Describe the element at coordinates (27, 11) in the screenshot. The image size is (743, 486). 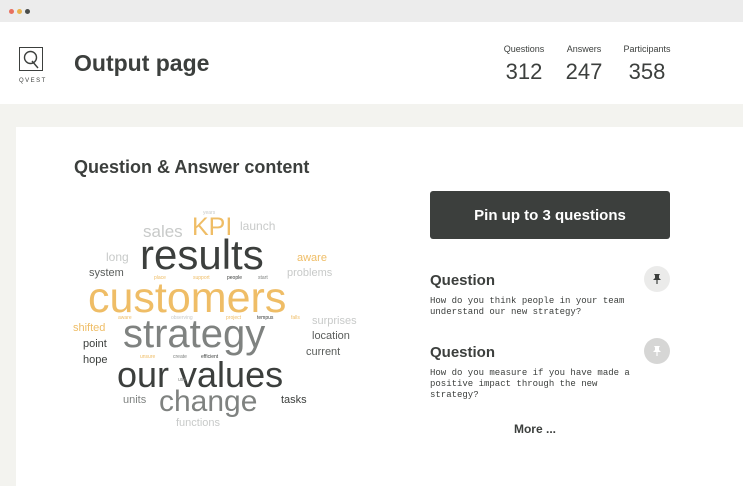
I see `maximize-window-button` at that location.